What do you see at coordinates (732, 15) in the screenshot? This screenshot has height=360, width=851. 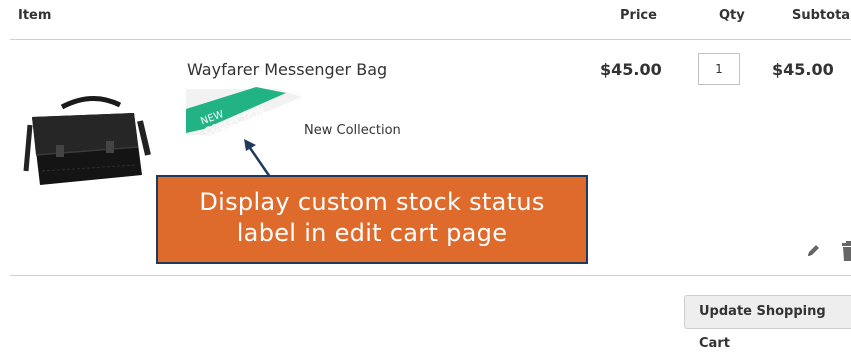 I see `column-header-qty: Qty` at bounding box center [732, 15].